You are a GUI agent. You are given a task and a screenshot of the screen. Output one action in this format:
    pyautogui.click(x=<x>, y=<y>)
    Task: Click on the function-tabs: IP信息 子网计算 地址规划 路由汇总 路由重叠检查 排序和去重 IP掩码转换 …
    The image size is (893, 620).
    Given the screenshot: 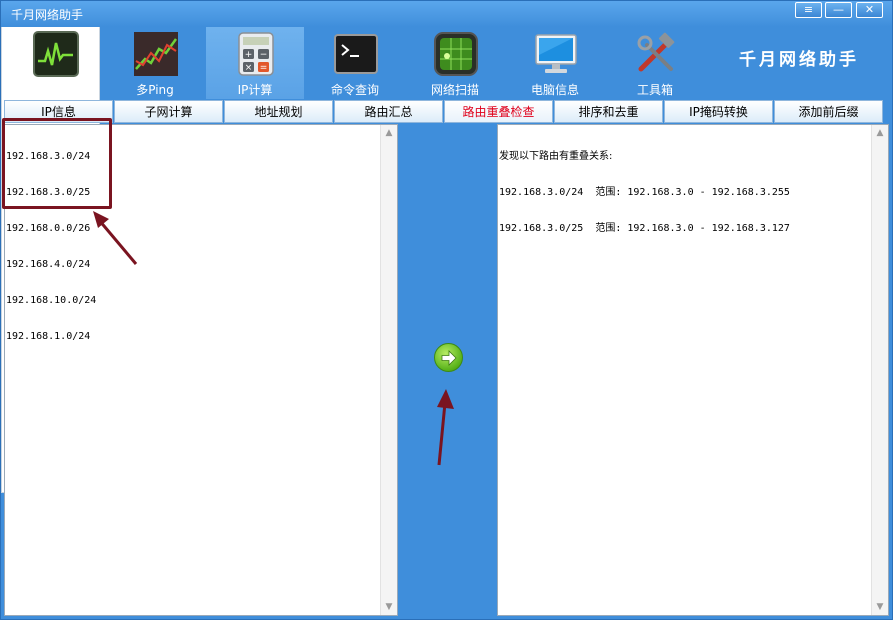 What is the action you would take?
    pyautogui.click(x=446, y=111)
    